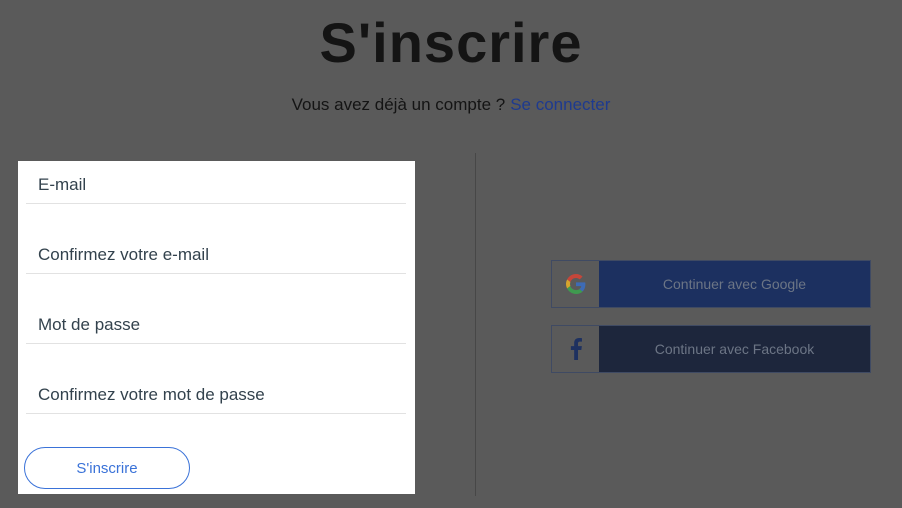 Image resolution: width=902 pixels, height=508 pixels. Describe the element at coordinates (217, 255) in the screenshot. I see `confirm-email-field` at that location.